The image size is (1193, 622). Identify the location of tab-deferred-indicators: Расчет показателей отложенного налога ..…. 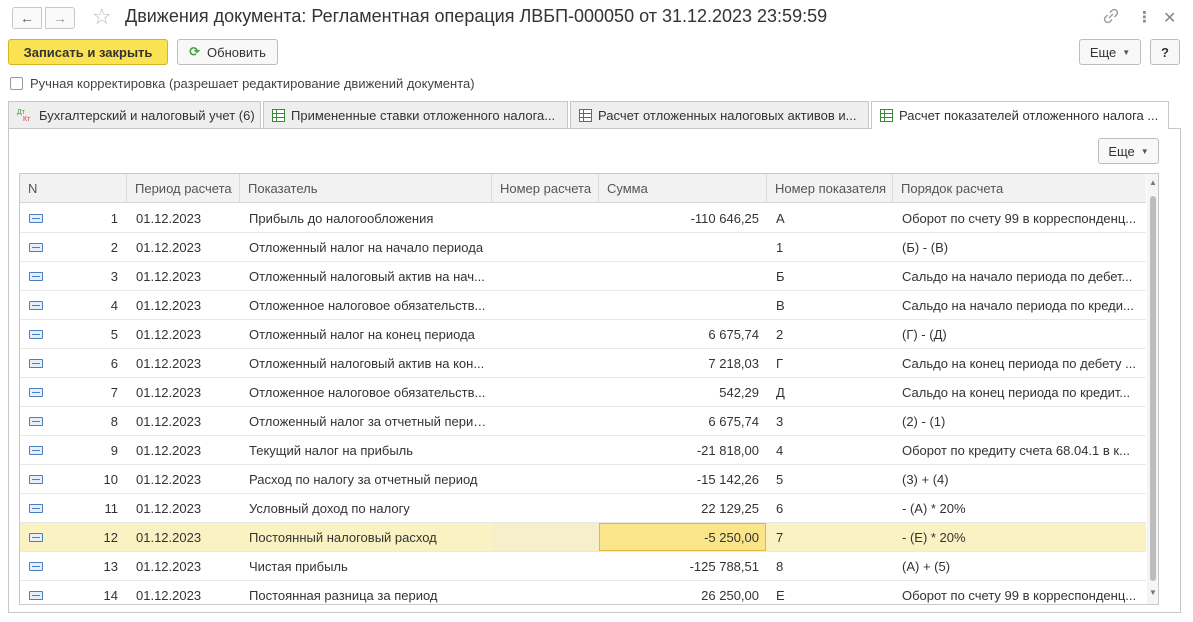
(1020, 115).